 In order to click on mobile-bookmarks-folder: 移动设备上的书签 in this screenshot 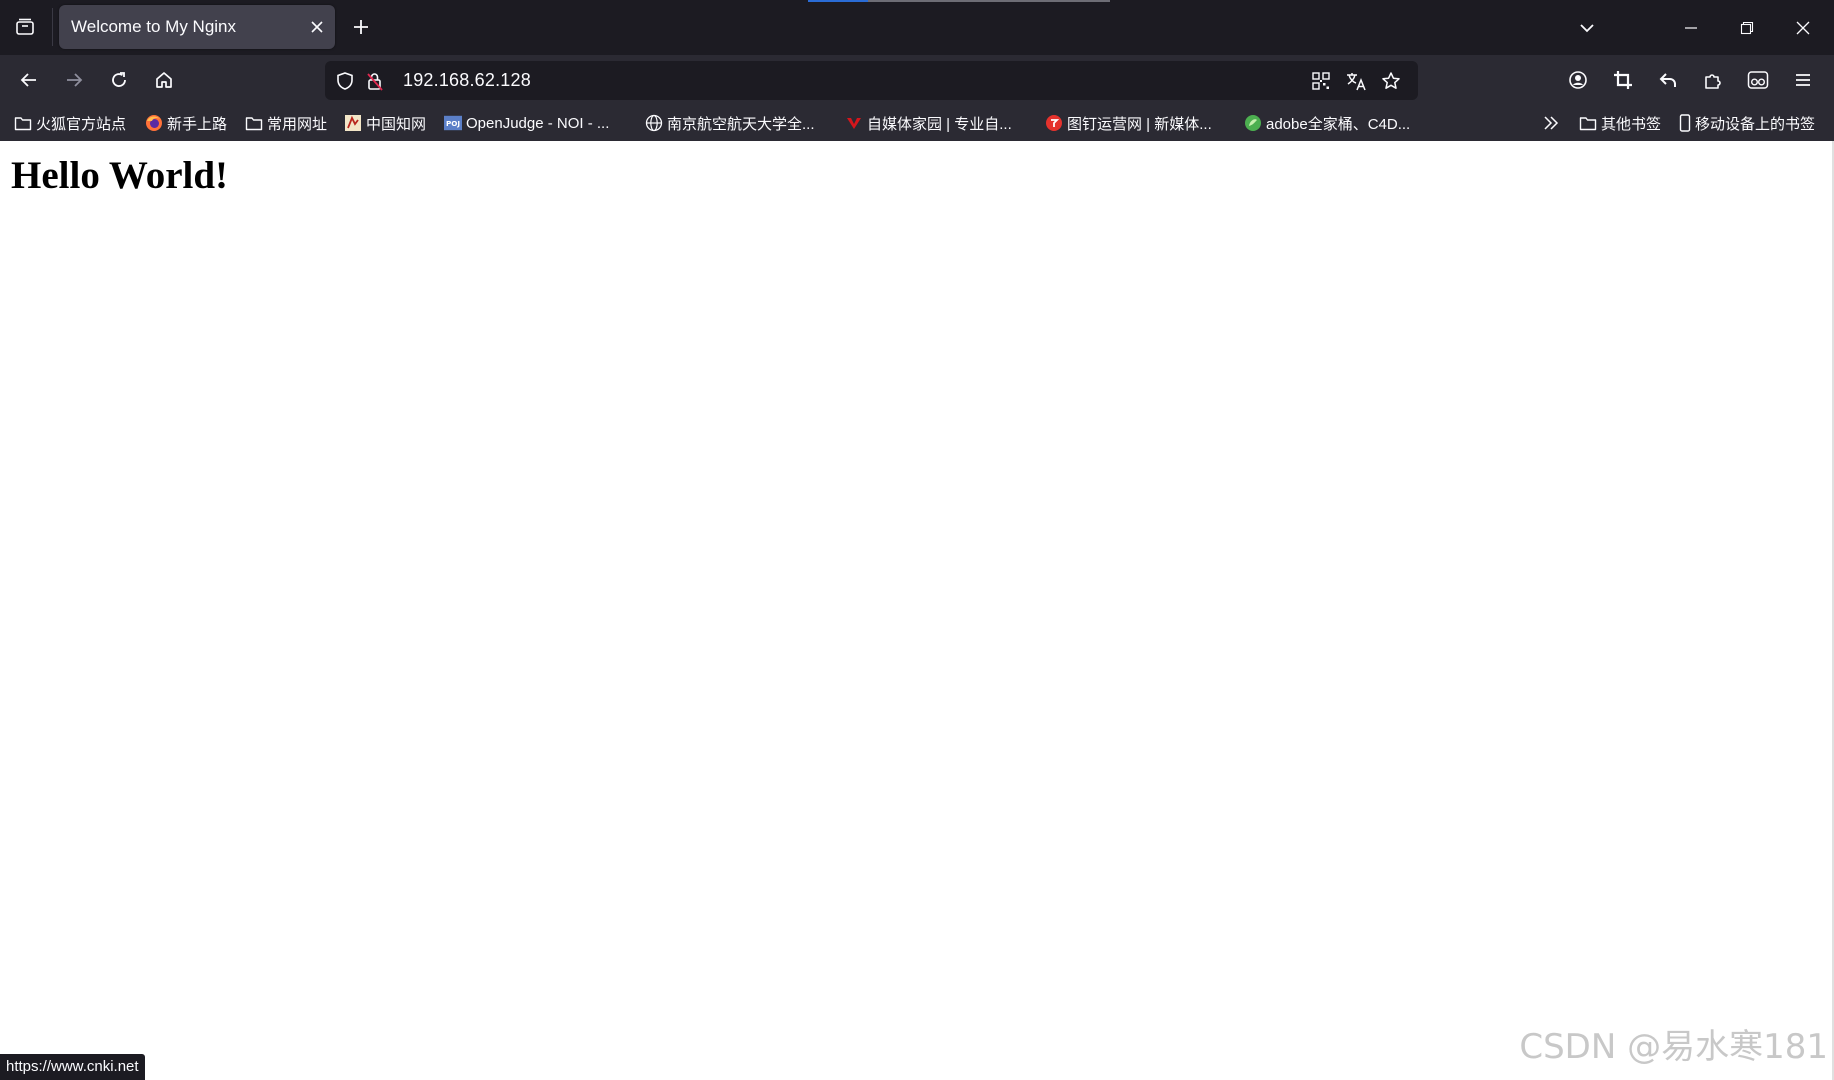, I will do `click(1747, 123)`.